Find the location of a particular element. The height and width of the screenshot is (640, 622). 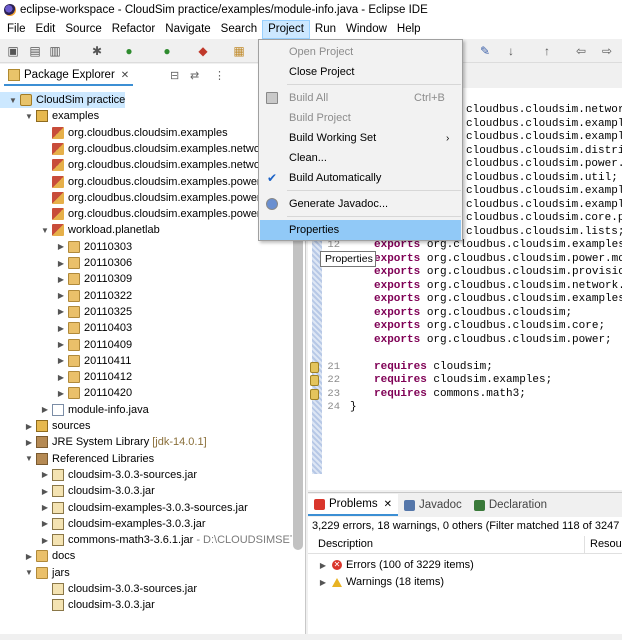

tree-item: cloudsim-3.0.3.jar is located at coordinates (77, 605).